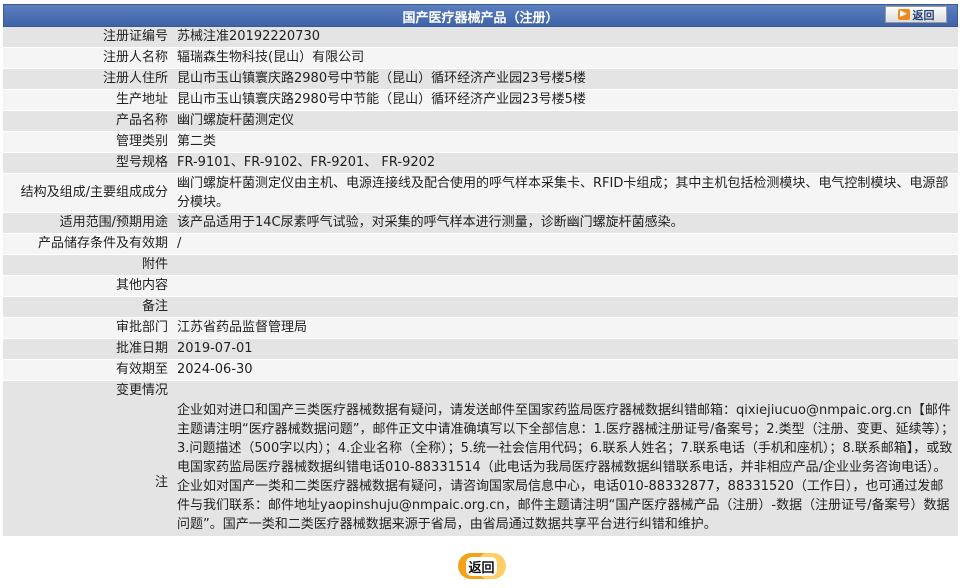 This screenshot has width=963, height=588. I want to click on row-registrant-address: 注册人住所 昆山市玉山镇寰庆路2980号中节能（昆山）循环经济产业园23号楼5楼, so click(480, 79).